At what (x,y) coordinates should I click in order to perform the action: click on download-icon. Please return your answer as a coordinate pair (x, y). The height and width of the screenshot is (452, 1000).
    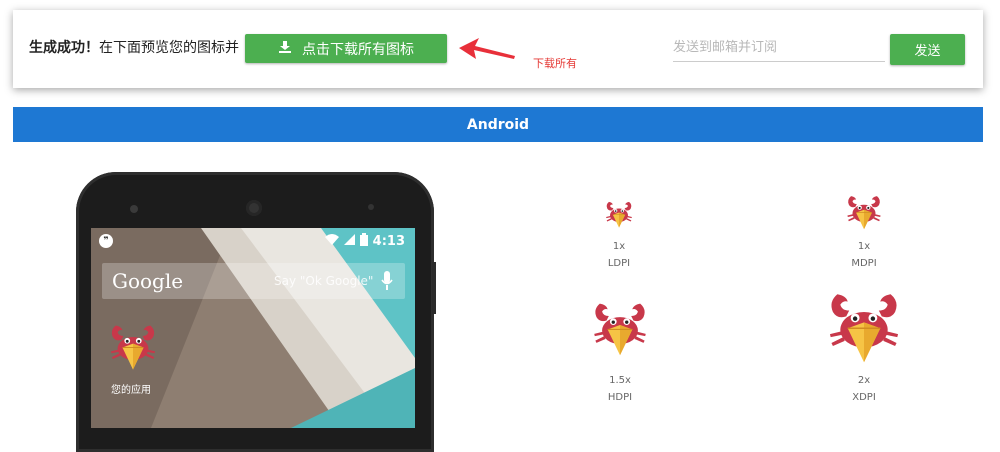
    Looking at the image, I should click on (285, 49).